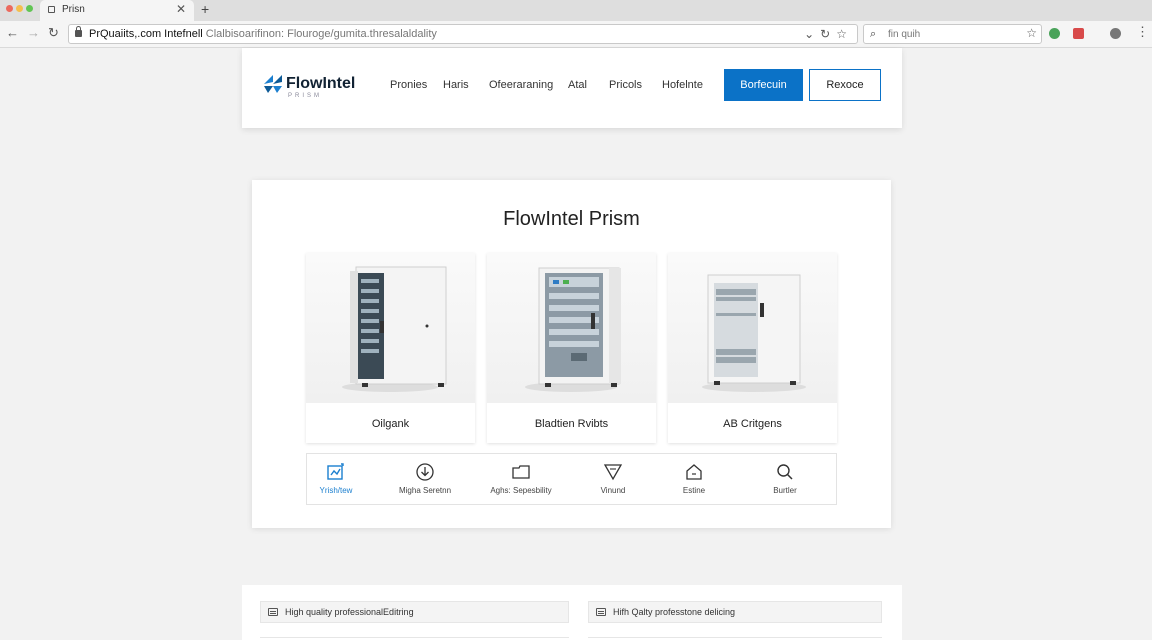  I want to click on info-bar: High quality professionalEditring, so click(414, 612).